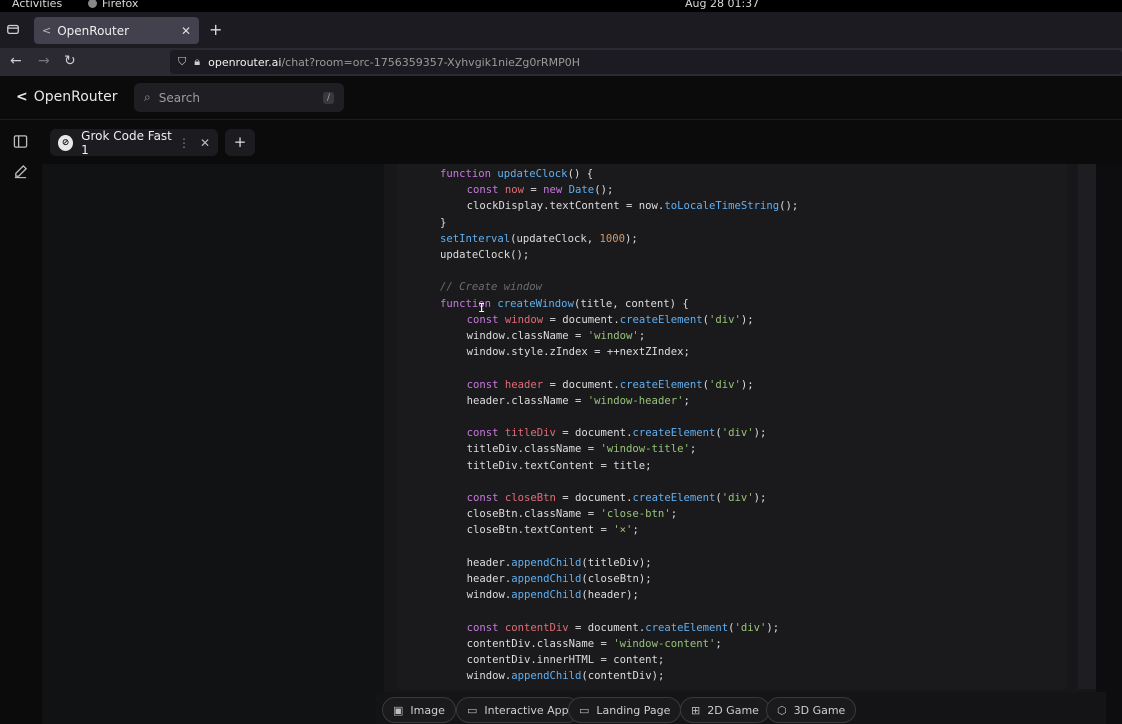  What do you see at coordinates (92, 4) in the screenshot?
I see `firefox-icon` at bounding box center [92, 4].